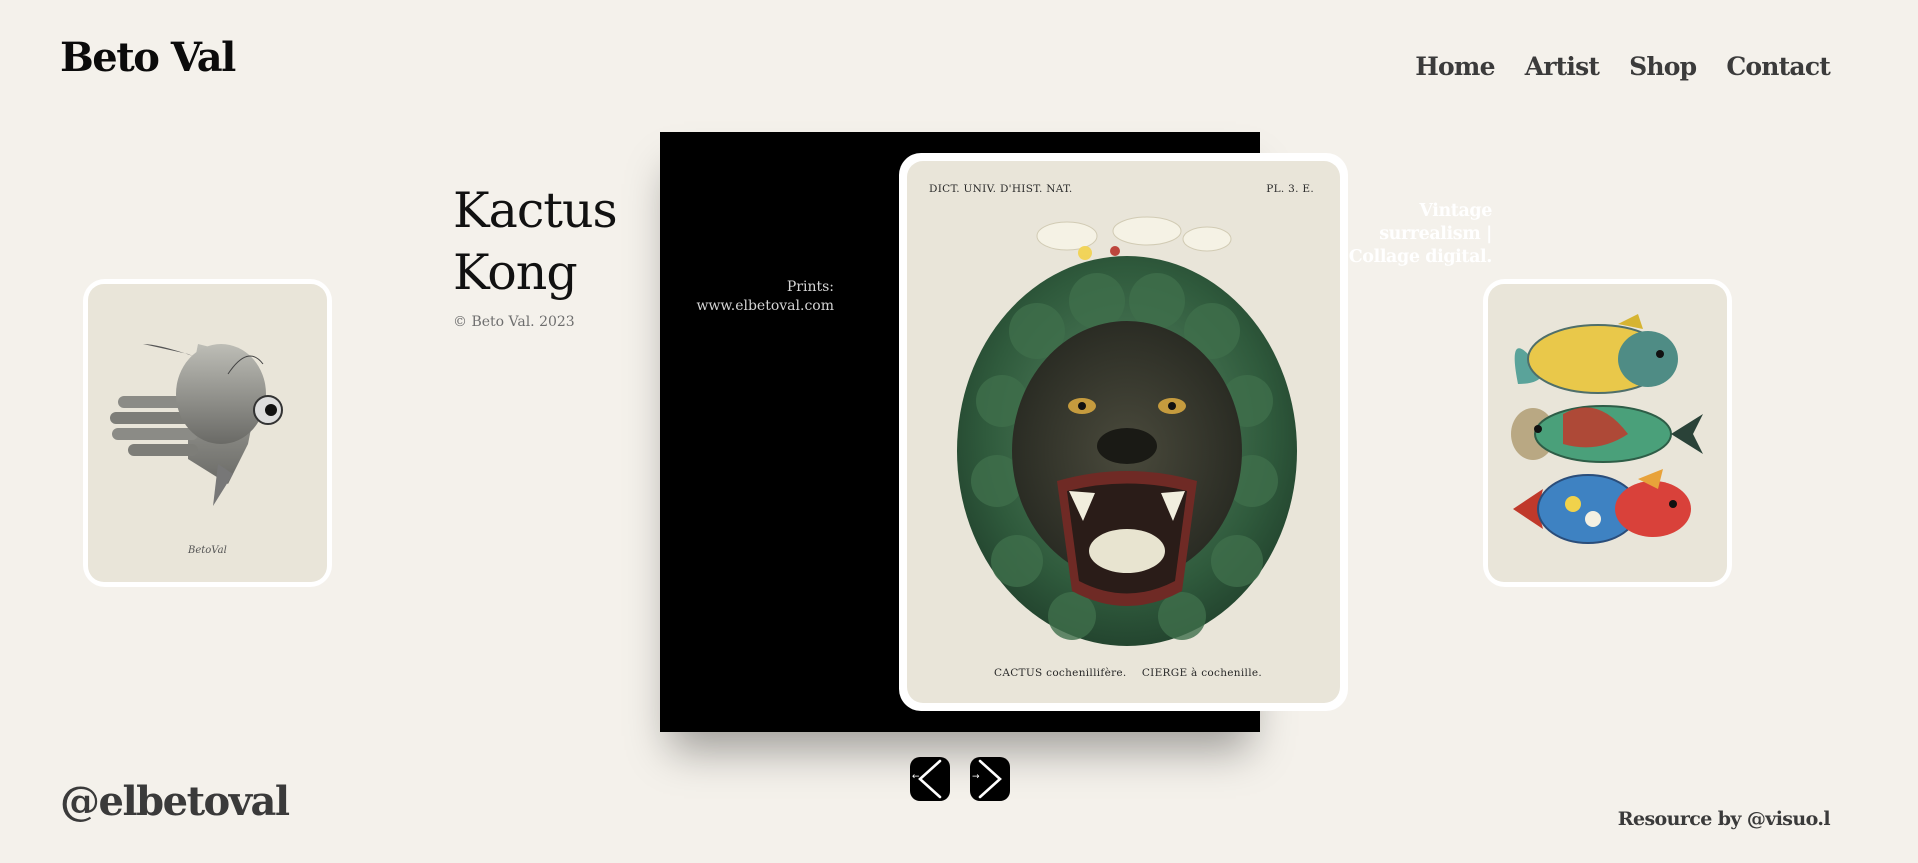 This screenshot has height=863, width=1918. I want to click on plate-header-left: DICT. UNIV. D'HIST. NAT., so click(1001, 189).